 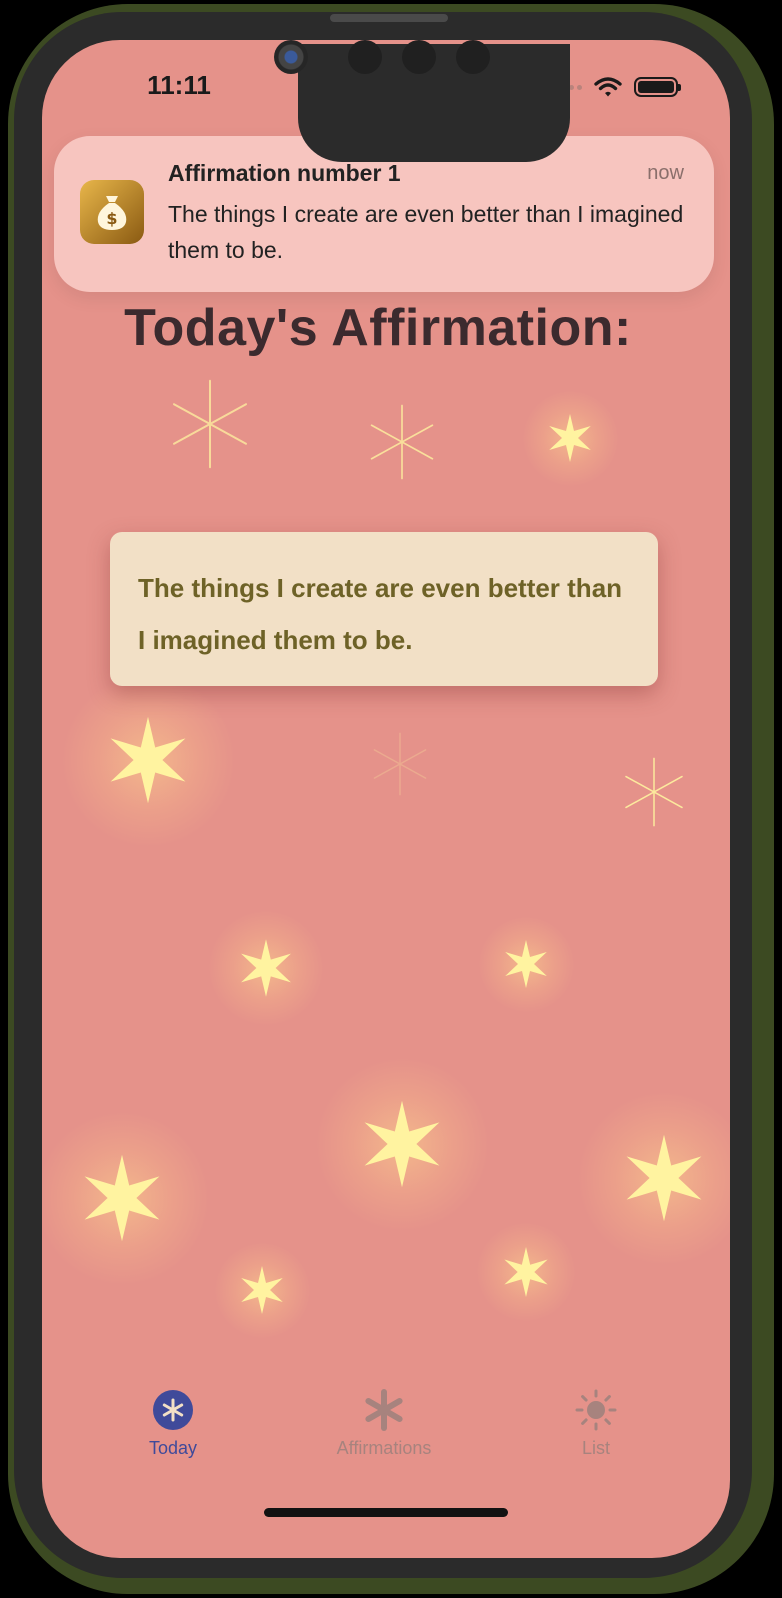 What do you see at coordinates (389, 18) in the screenshot?
I see `speaker-grille` at bounding box center [389, 18].